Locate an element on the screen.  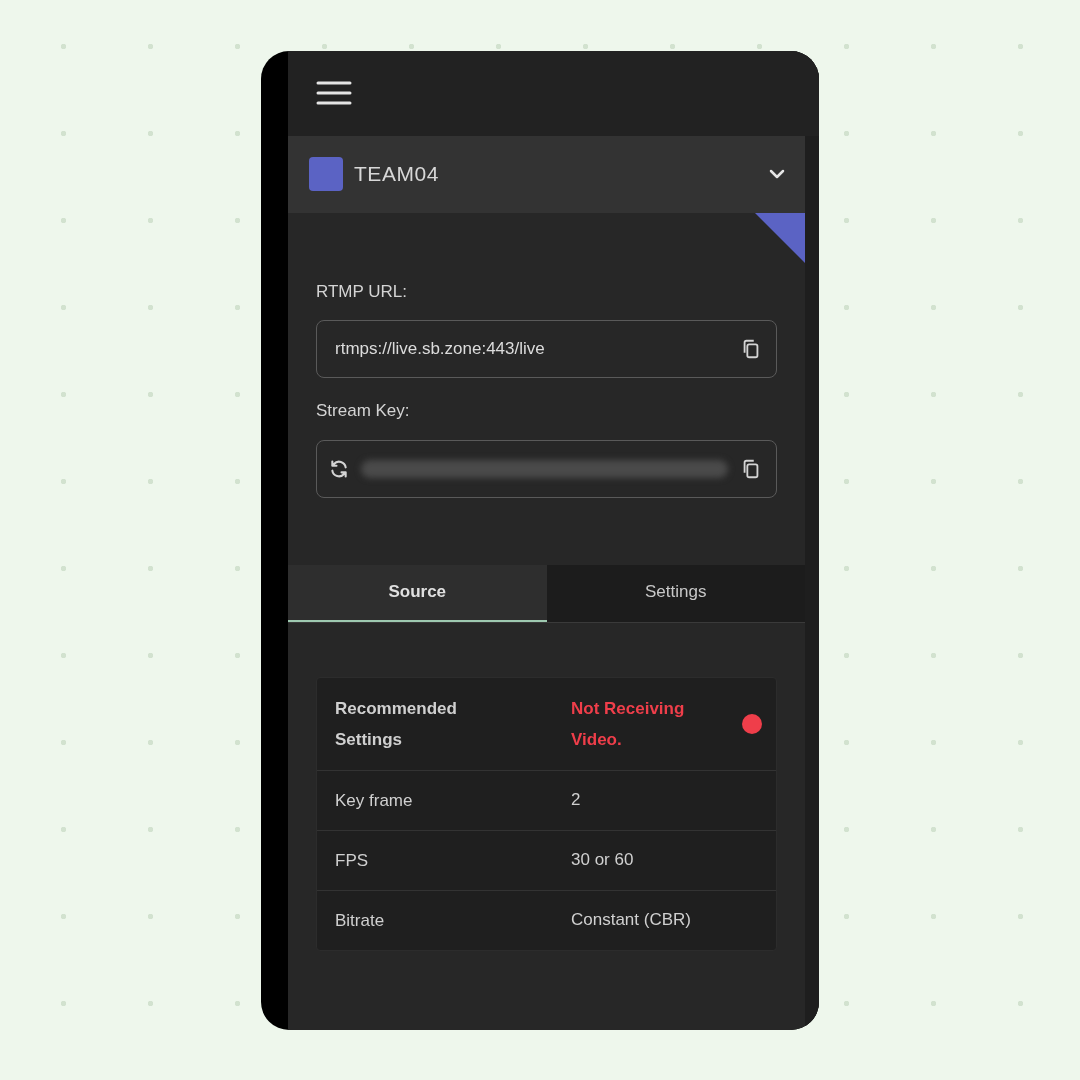
menu-icon is located at coordinates (334, 93).